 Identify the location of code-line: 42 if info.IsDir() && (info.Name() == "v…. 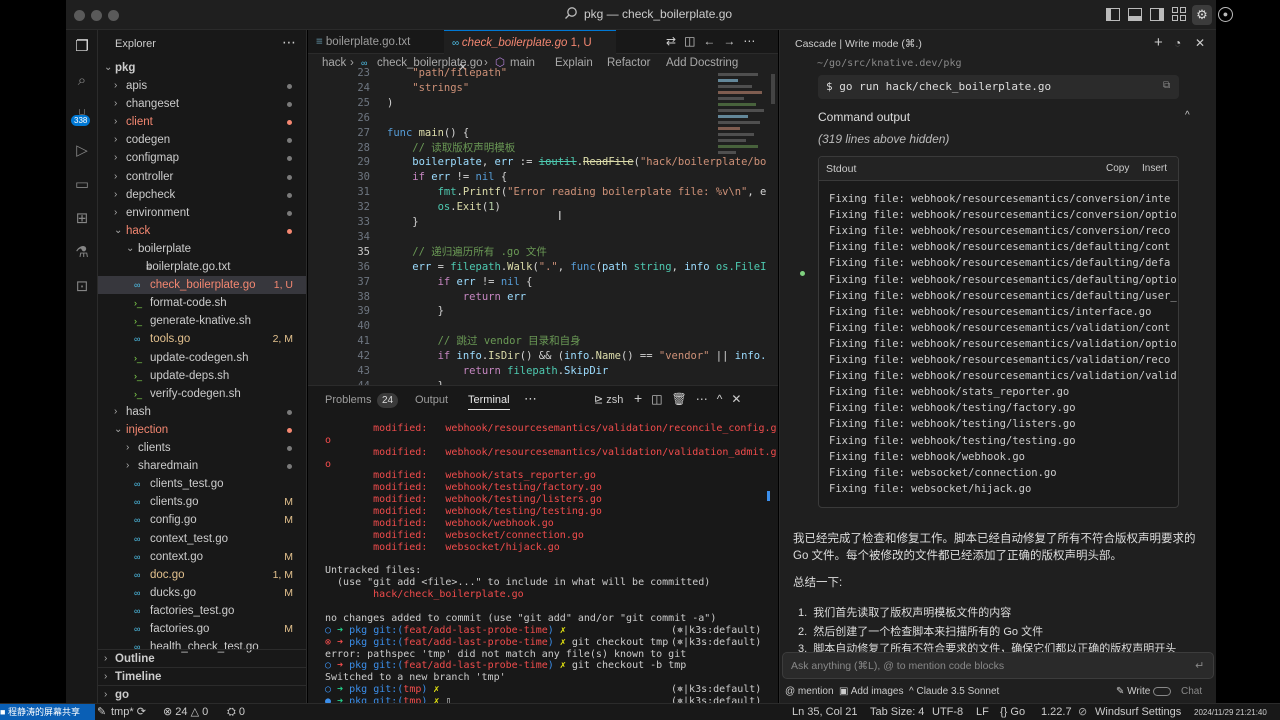
(543, 356).